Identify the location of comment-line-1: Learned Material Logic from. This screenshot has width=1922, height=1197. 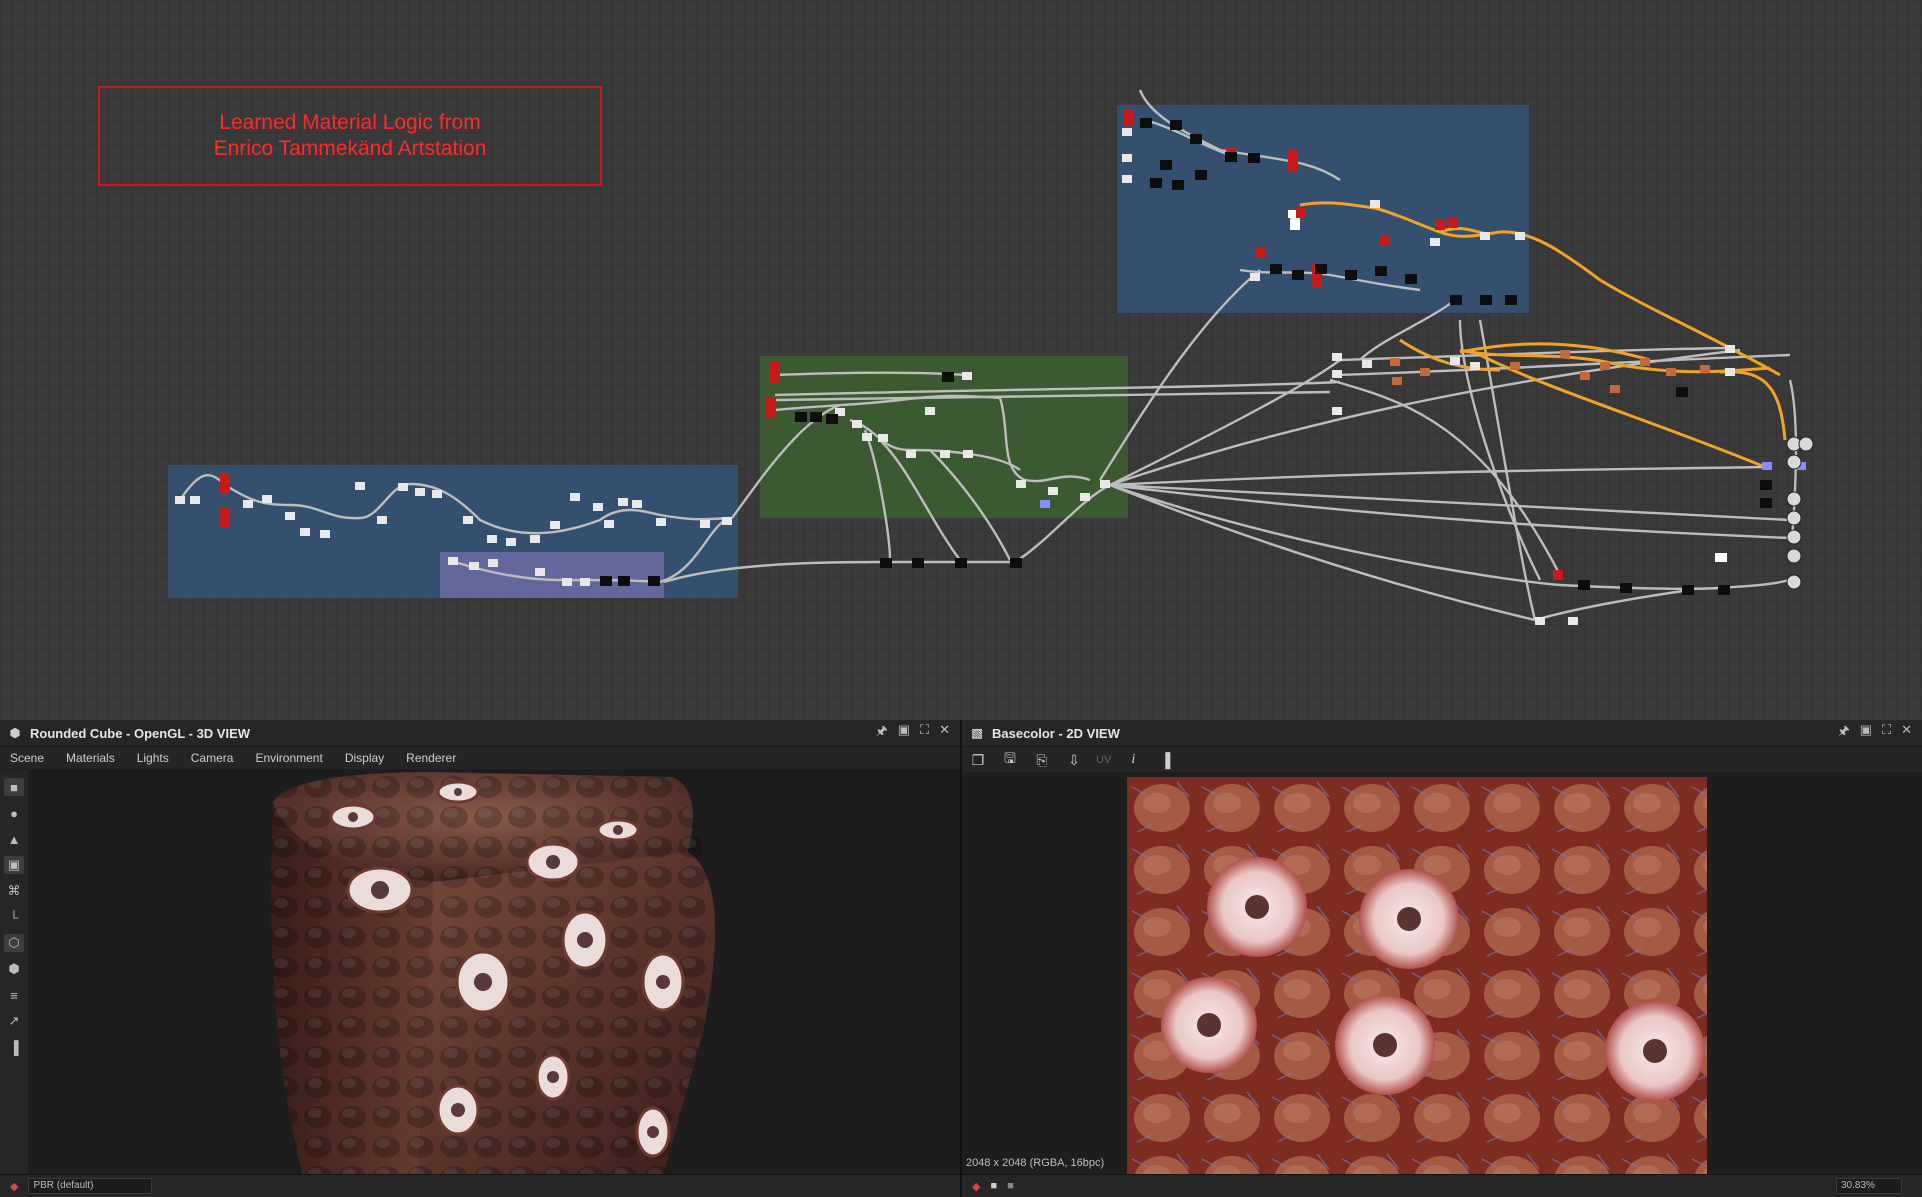
(350, 122).